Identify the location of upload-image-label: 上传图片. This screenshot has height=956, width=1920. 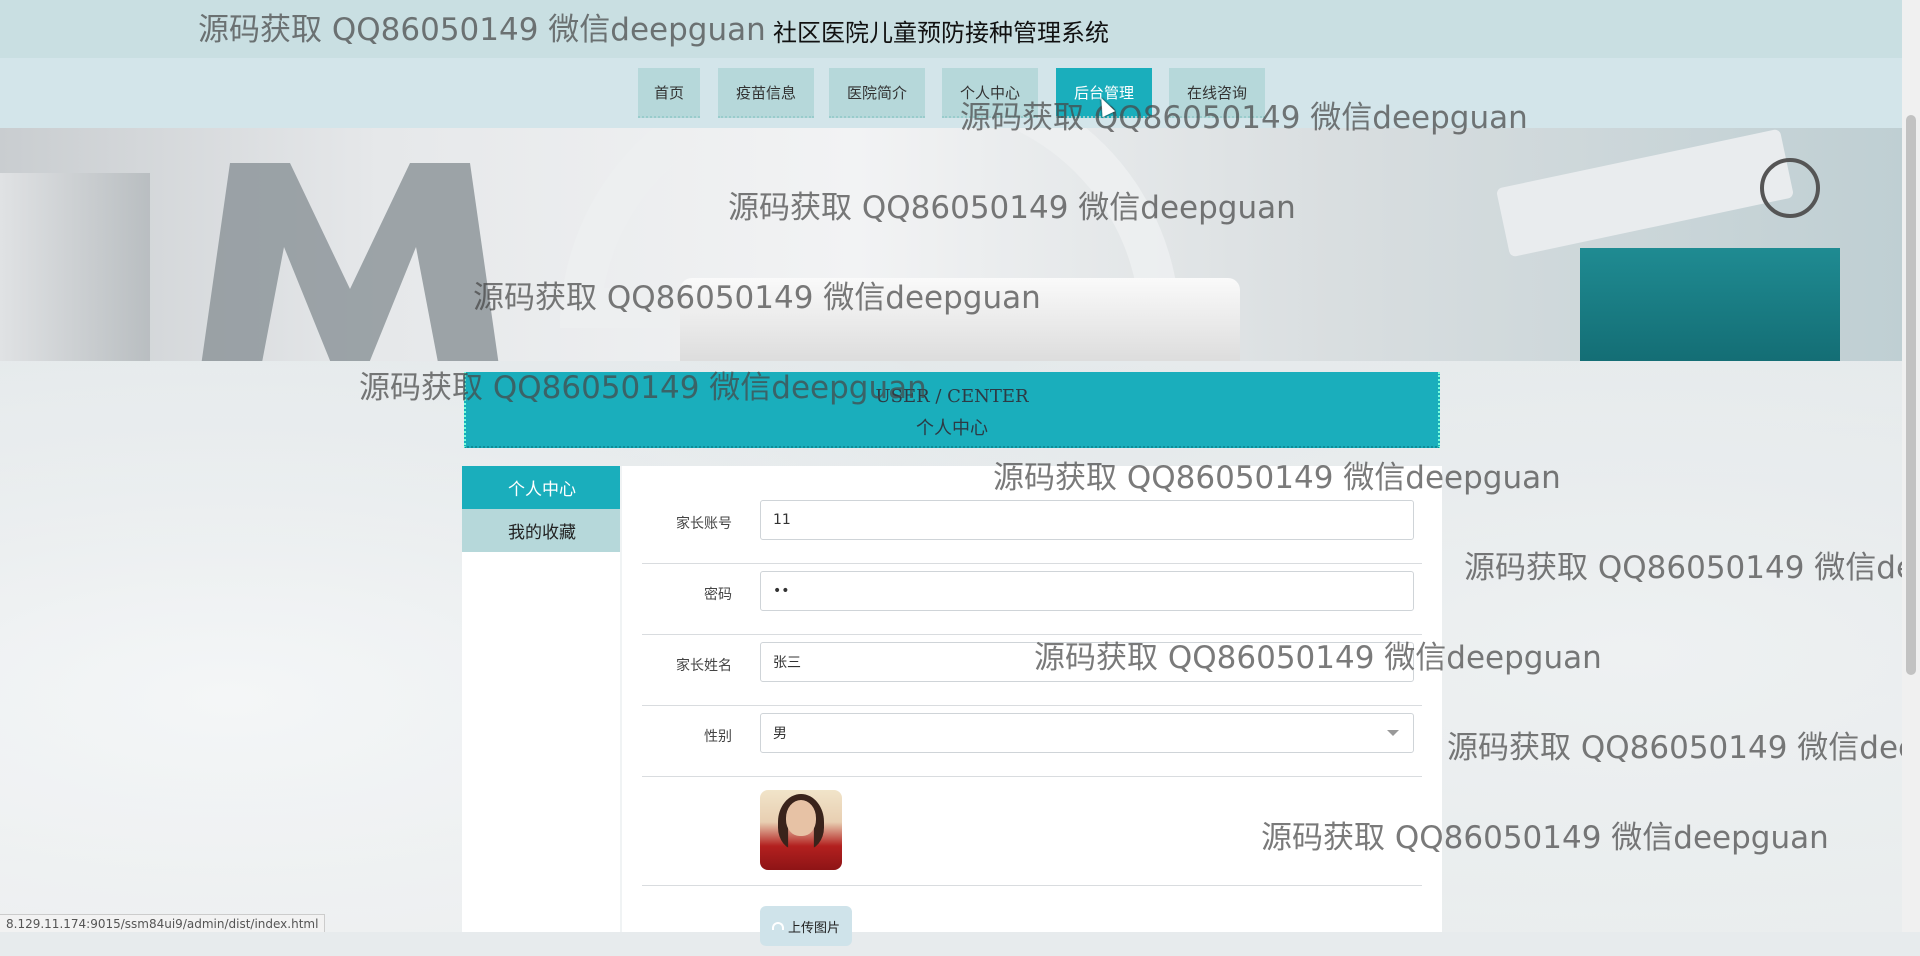
(813, 928).